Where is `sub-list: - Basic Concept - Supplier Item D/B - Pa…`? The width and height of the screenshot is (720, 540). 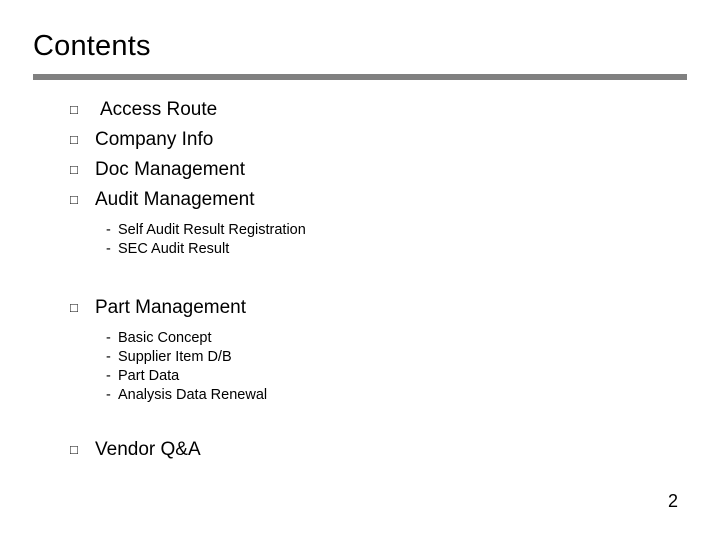
sub-list: - Basic Concept - Supplier Item D/B - Pa… is located at coordinates (360, 367).